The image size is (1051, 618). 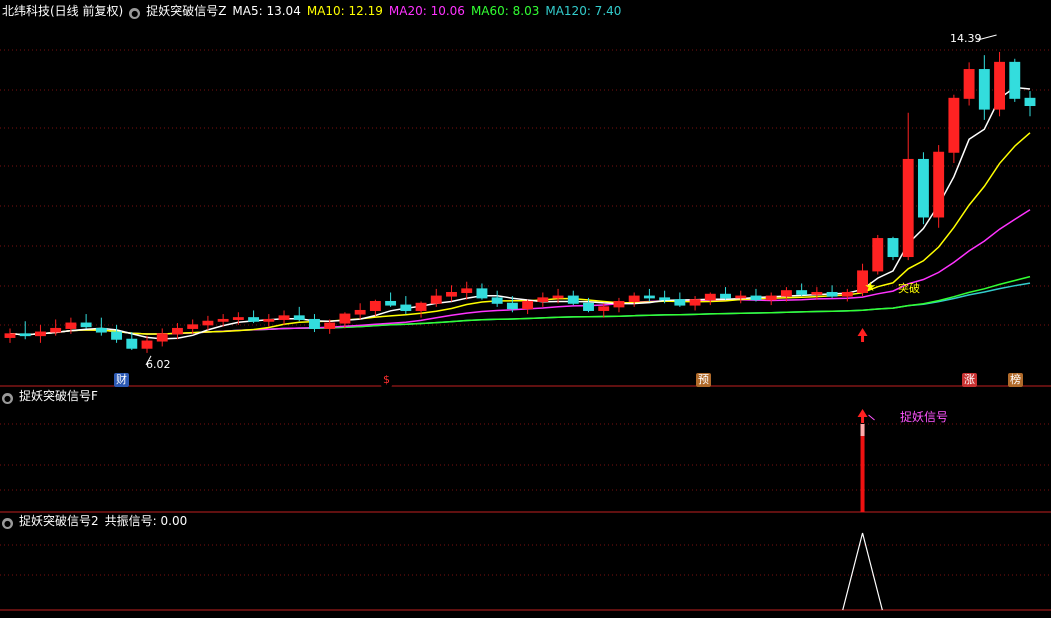 What do you see at coordinates (146, 521) in the screenshot?
I see `resonance-value: 共振信号: 0.00` at bounding box center [146, 521].